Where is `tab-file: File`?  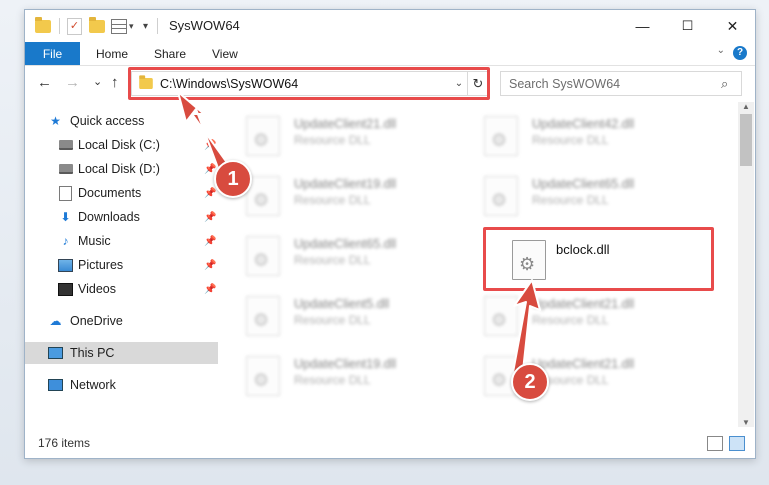 tab-file: File is located at coordinates (52, 53).